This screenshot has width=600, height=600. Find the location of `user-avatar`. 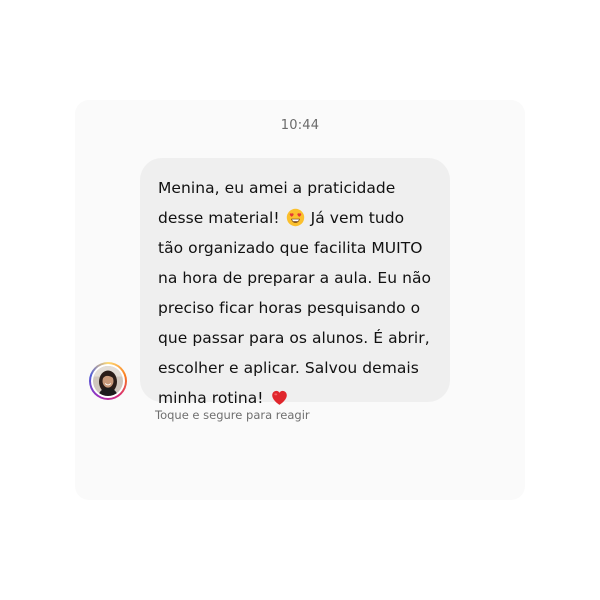

user-avatar is located at coordinates (108, 381).